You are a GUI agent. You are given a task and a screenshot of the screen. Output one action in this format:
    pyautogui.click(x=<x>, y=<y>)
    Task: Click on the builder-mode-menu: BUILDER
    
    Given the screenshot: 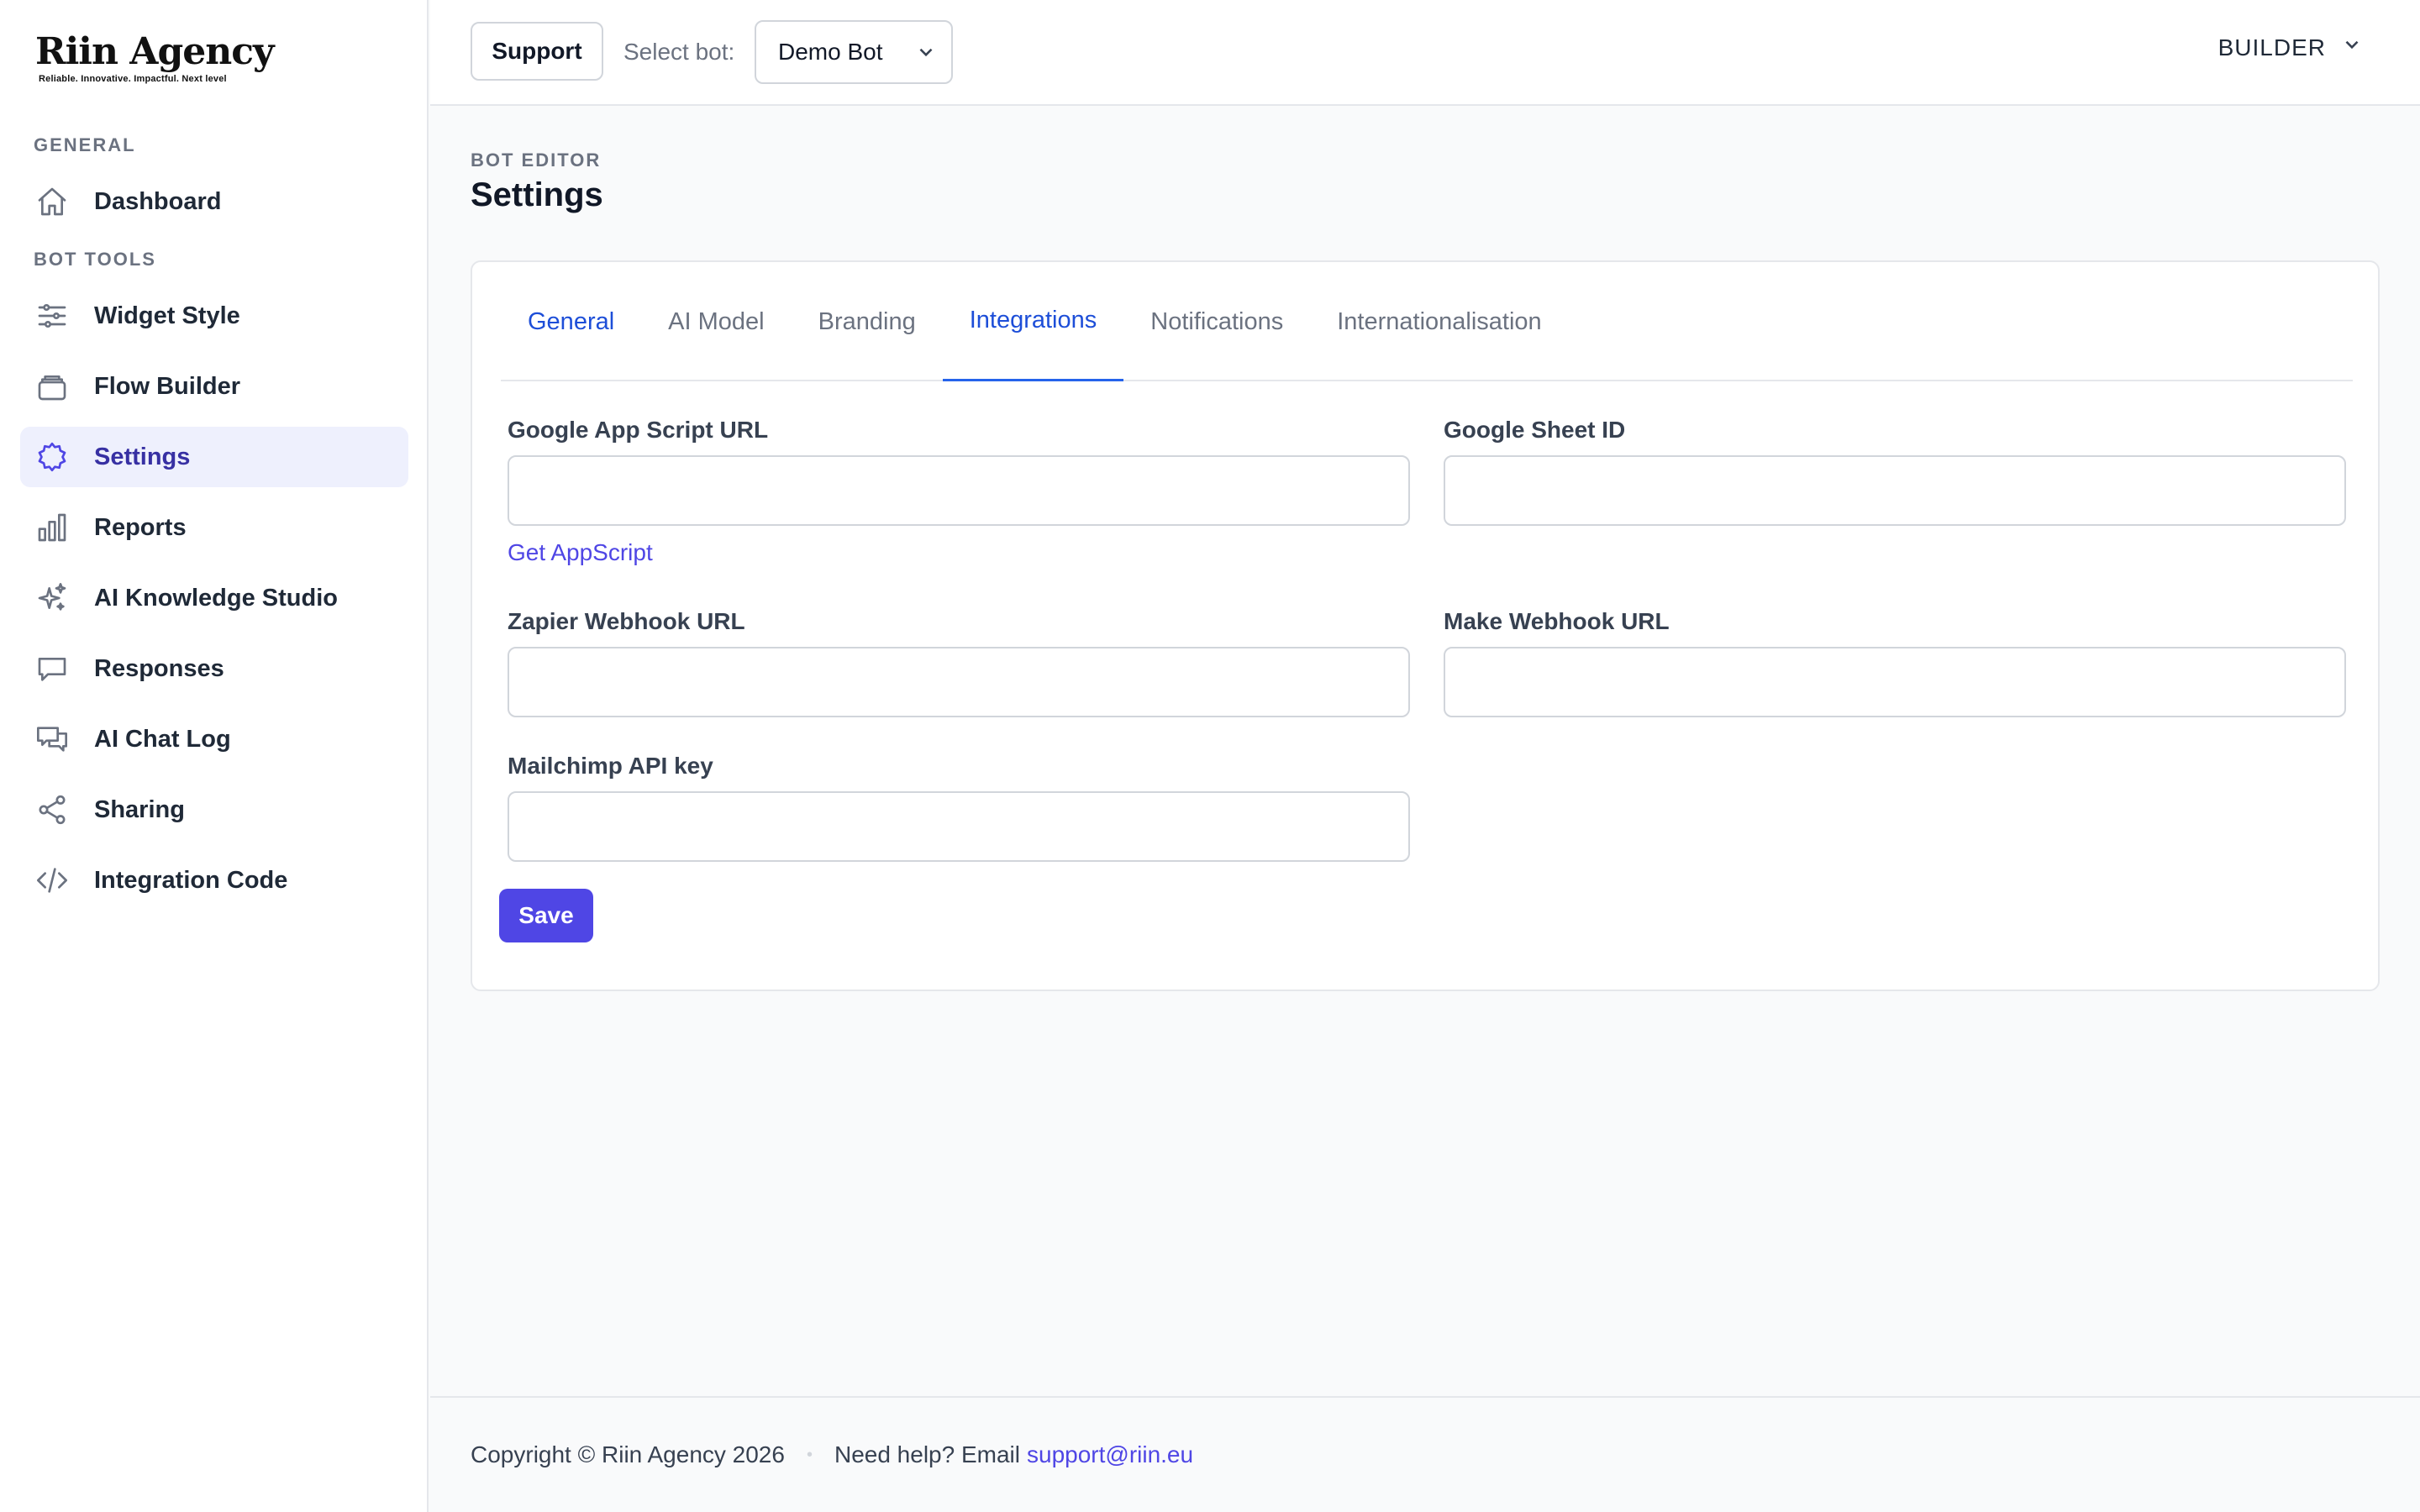 What is the action you would take?
    pyautogui.click(x=2290, y=47)
    